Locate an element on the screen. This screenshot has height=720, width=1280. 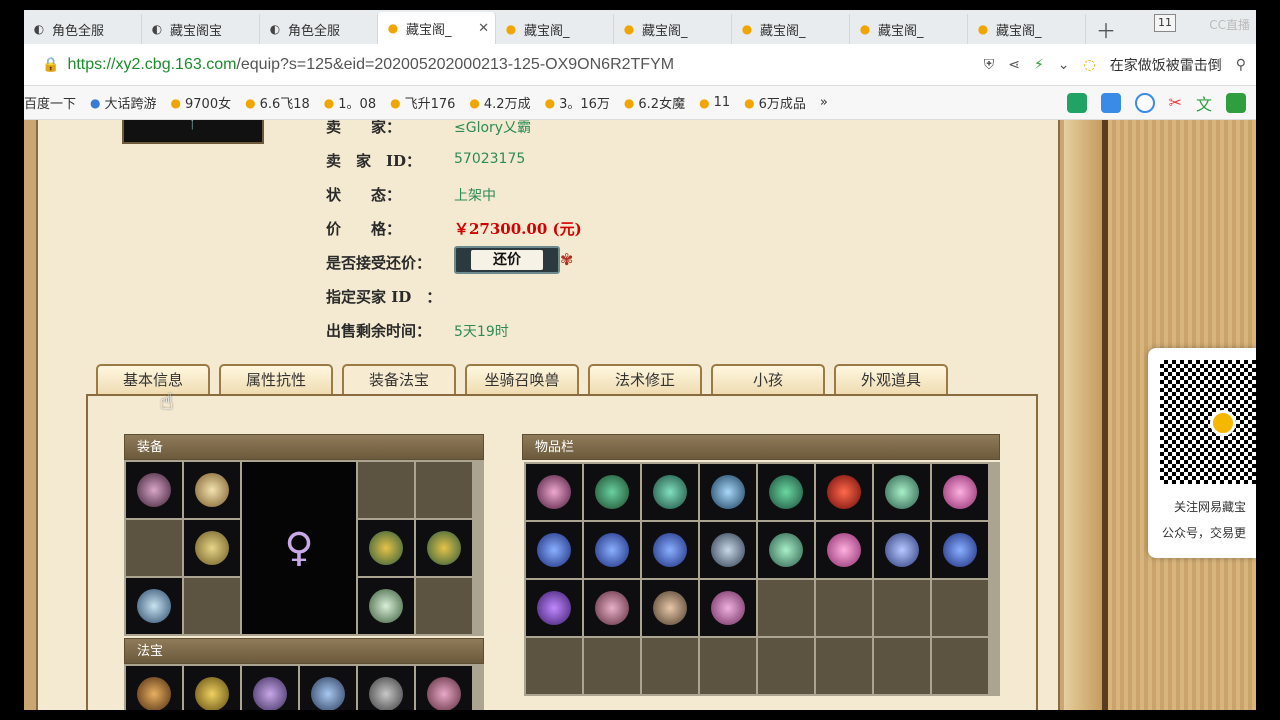
bookmark: ● 4.2万成 is located at coordinates (499, 103).